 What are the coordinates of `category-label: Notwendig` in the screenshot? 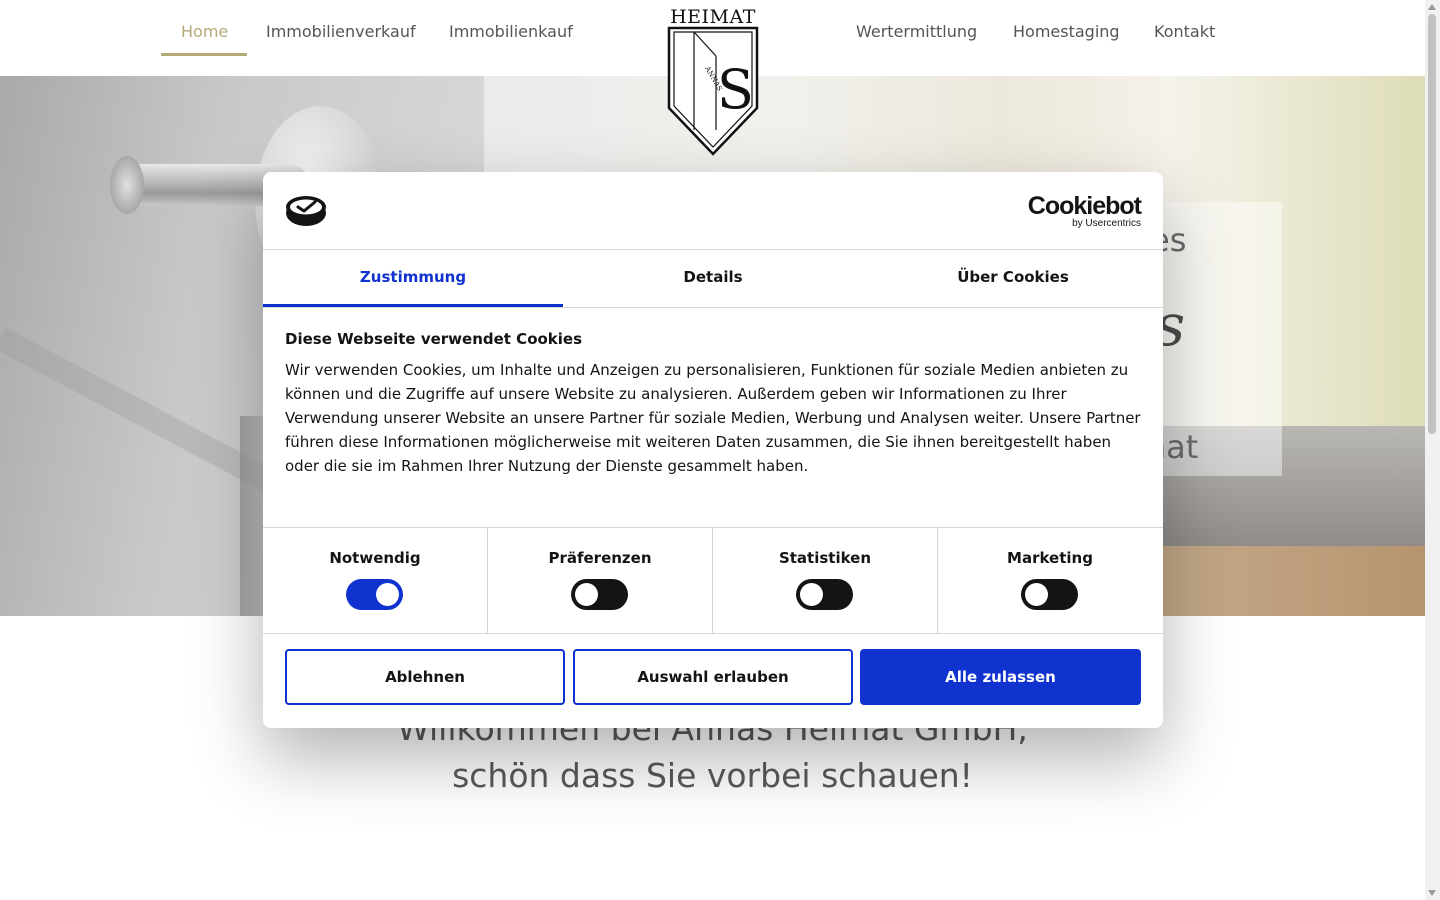 It's located at (375, 558).